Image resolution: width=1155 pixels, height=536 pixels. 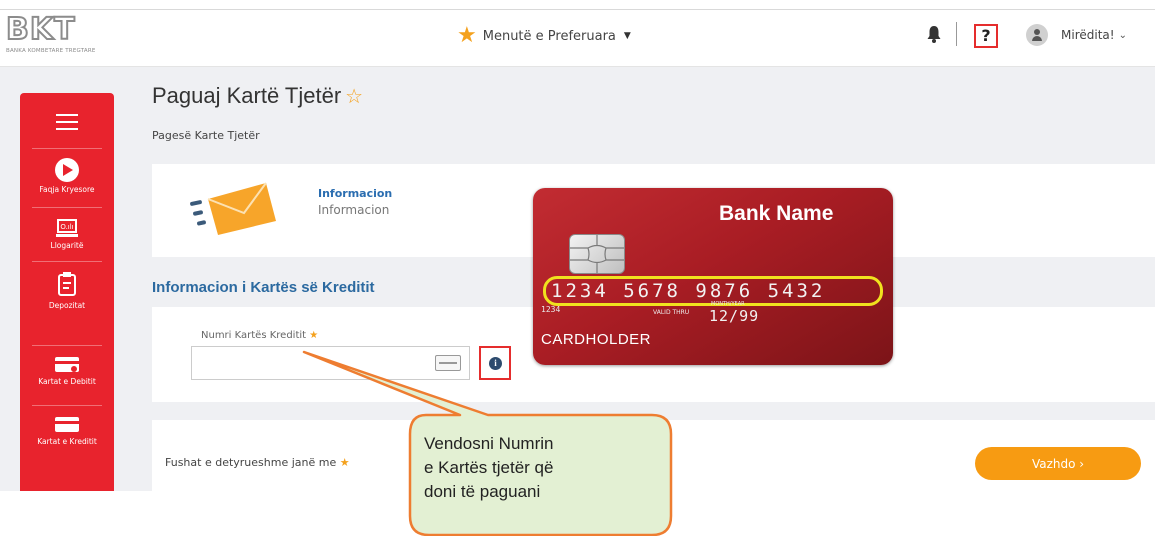 What do you see at coordinates (489, 443) in the screenshot?
I see `callout-line: Vendosni Numrin` at bounding box center [489, 443].